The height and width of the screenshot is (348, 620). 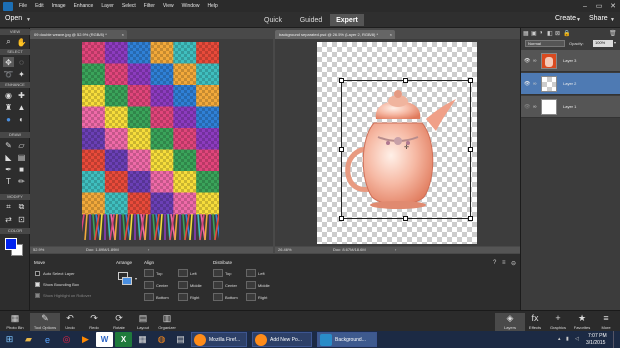 What do you see at coordinates (8, 107) in the screenshot?
I see `clone-stamp-icon: ♜` at bounding box center [8, 107].